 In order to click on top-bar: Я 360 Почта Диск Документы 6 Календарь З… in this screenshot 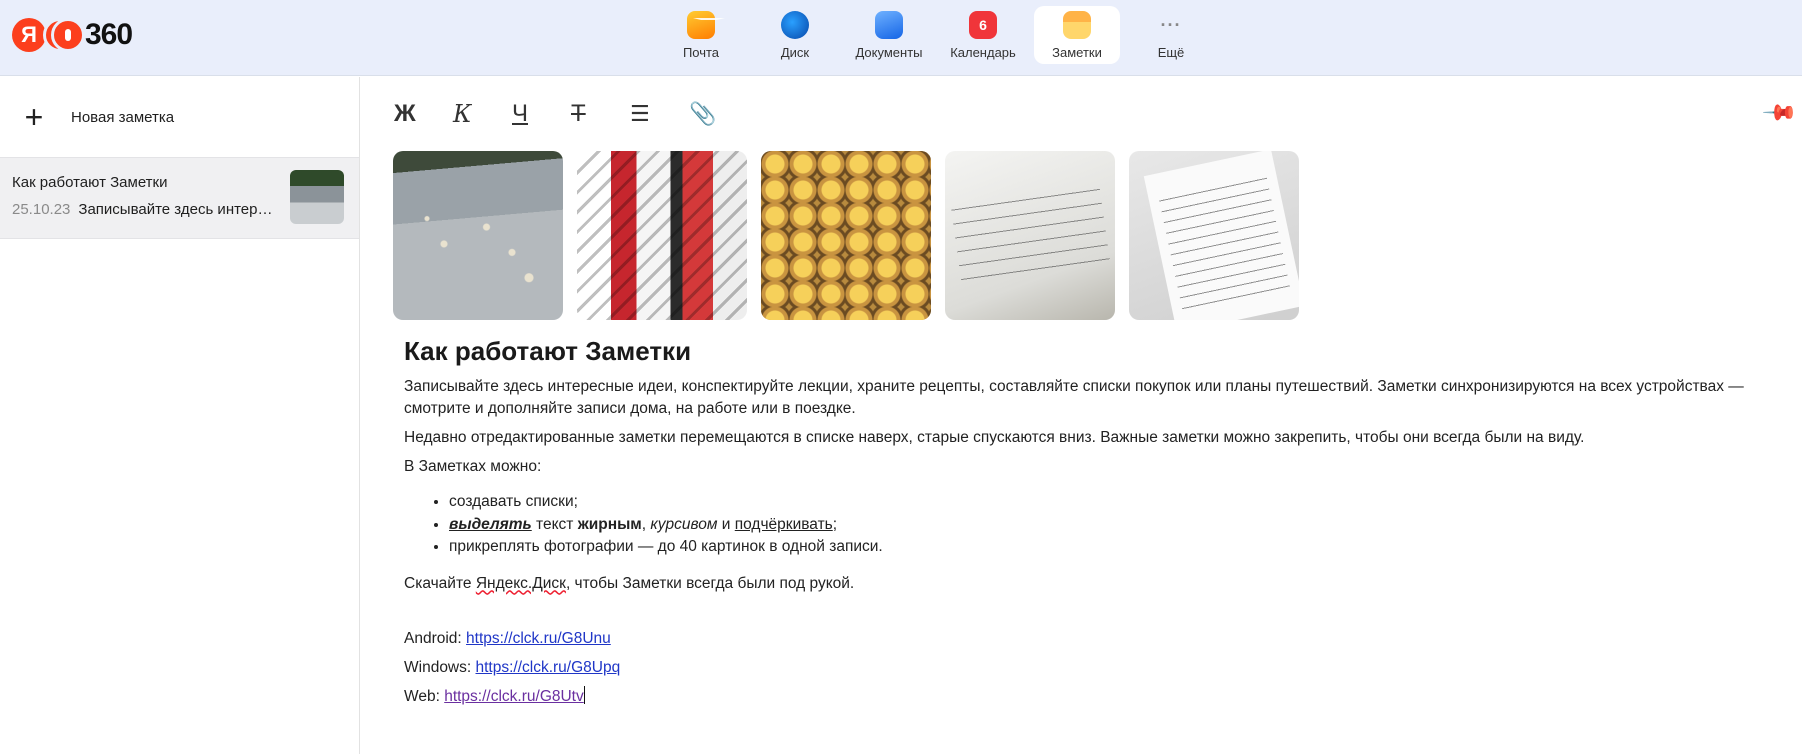, I will do `click(901, 38)`.